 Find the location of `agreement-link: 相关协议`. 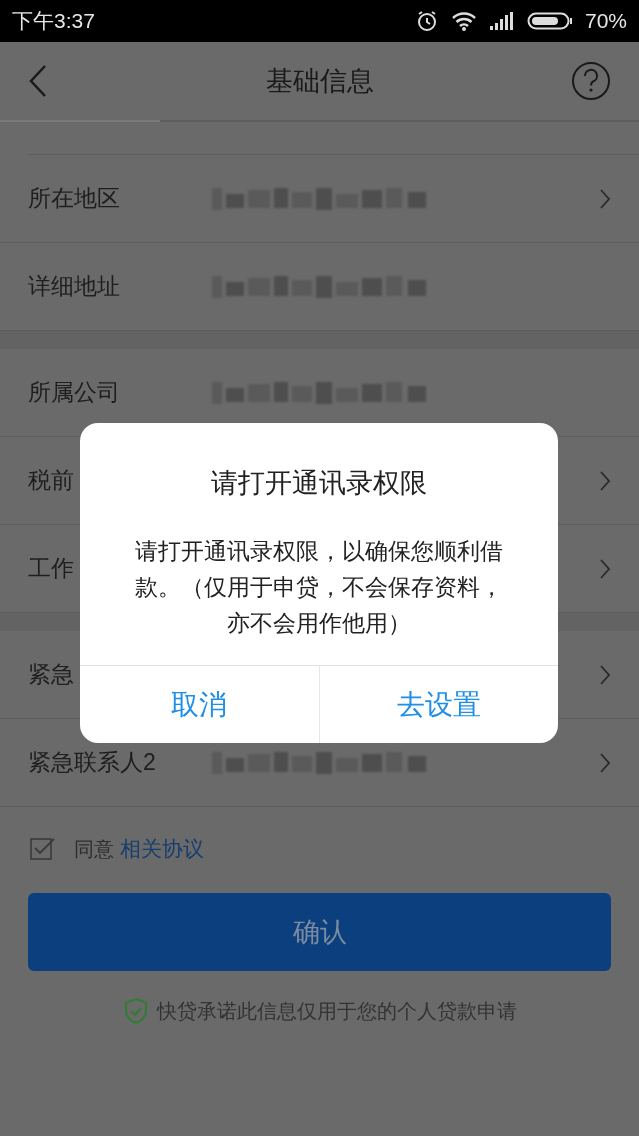

agreement-link: 相关协议 is located at coordinates (162, 849).